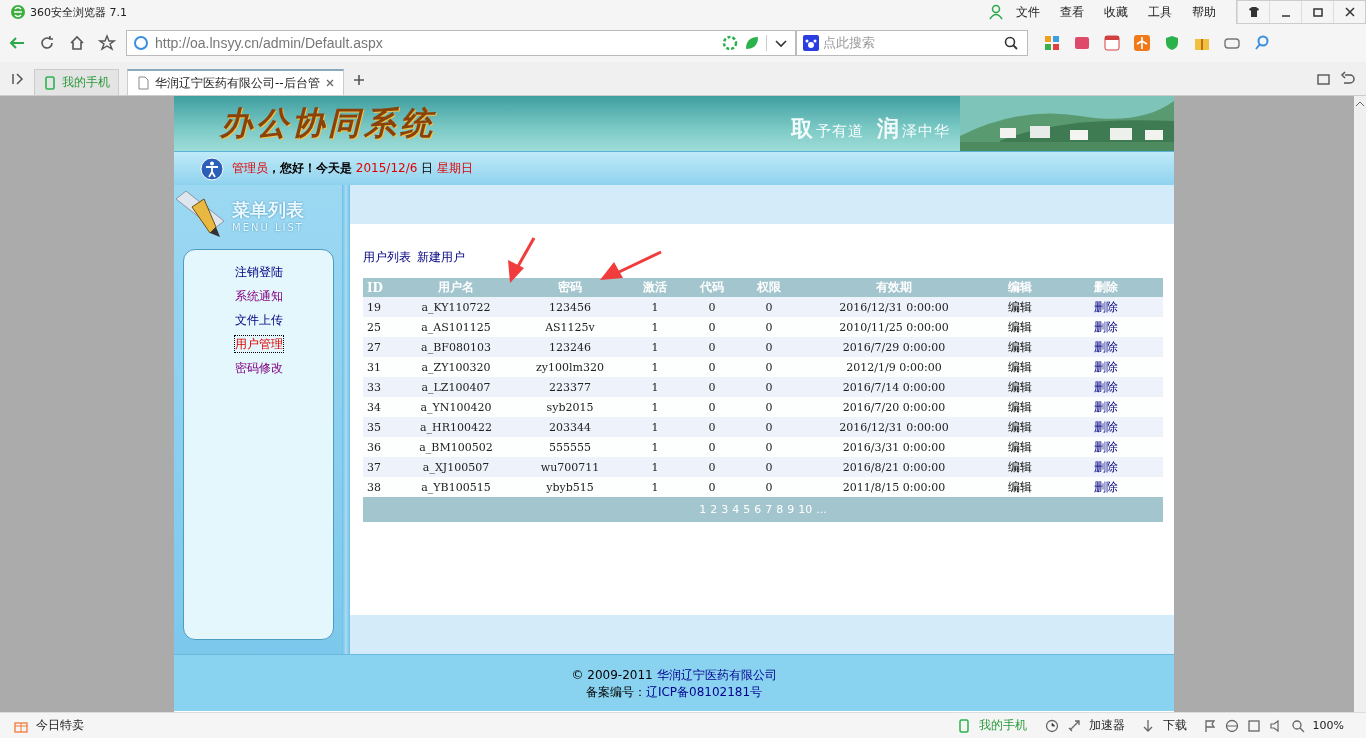 The width and height of the screenshot is (1366, 738). Describe the element at coordinates (1328, 725) in the screenshot. I see `zoom-level: 100%` at that location.